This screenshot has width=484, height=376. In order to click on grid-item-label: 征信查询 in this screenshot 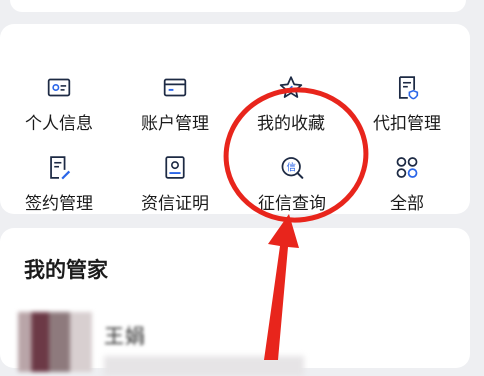, I will do `click(292, 204)`.